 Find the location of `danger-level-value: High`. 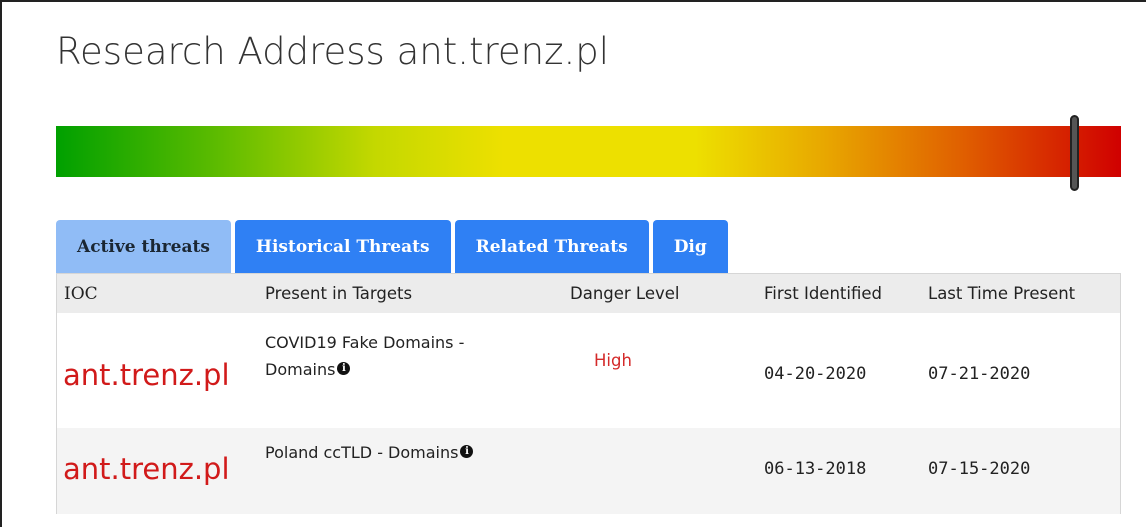

danger-level-value: High is located at coordinates (613, 360).